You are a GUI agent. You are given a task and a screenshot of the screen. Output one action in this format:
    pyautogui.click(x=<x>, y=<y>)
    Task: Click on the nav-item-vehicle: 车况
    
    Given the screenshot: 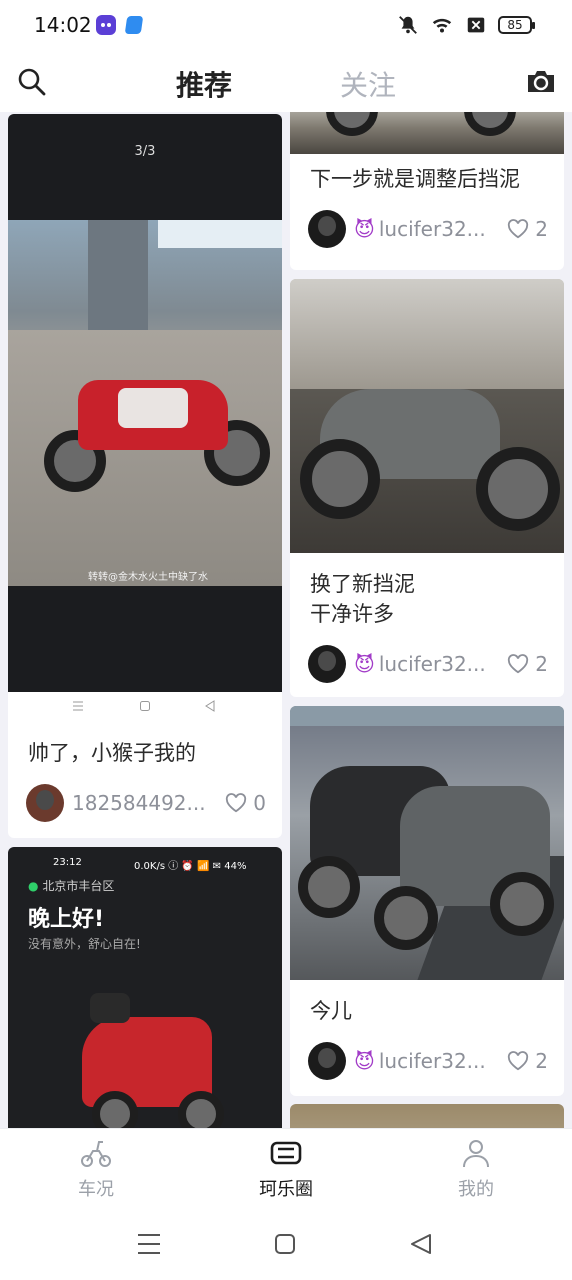 What is the action you would take?
    pyautogui.click(x=96, y=1169)
    